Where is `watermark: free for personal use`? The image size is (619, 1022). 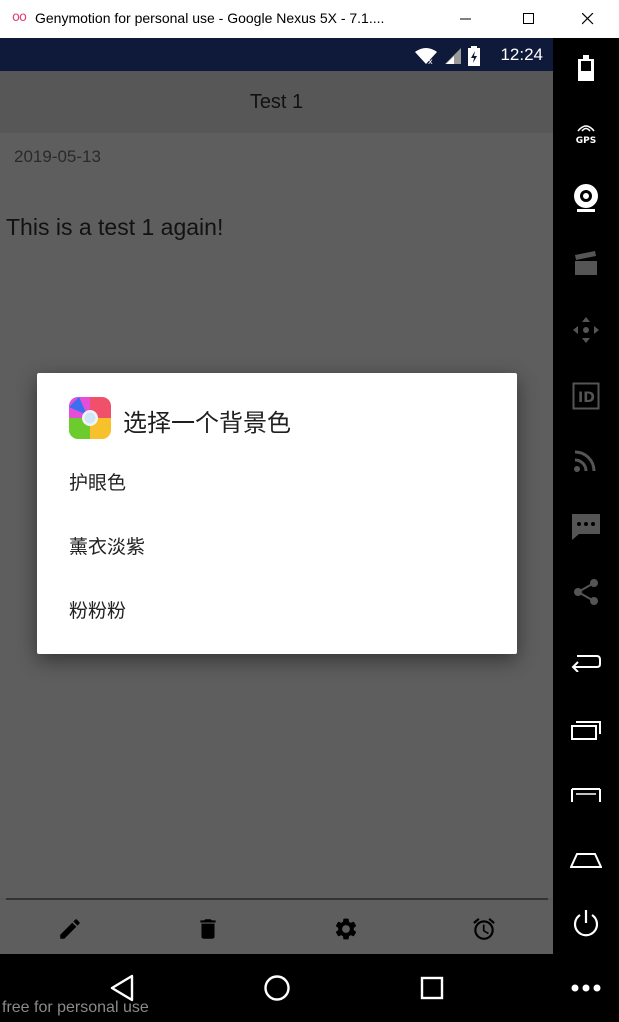
watermark: free for personal use is located at coordinates (75, 1007).